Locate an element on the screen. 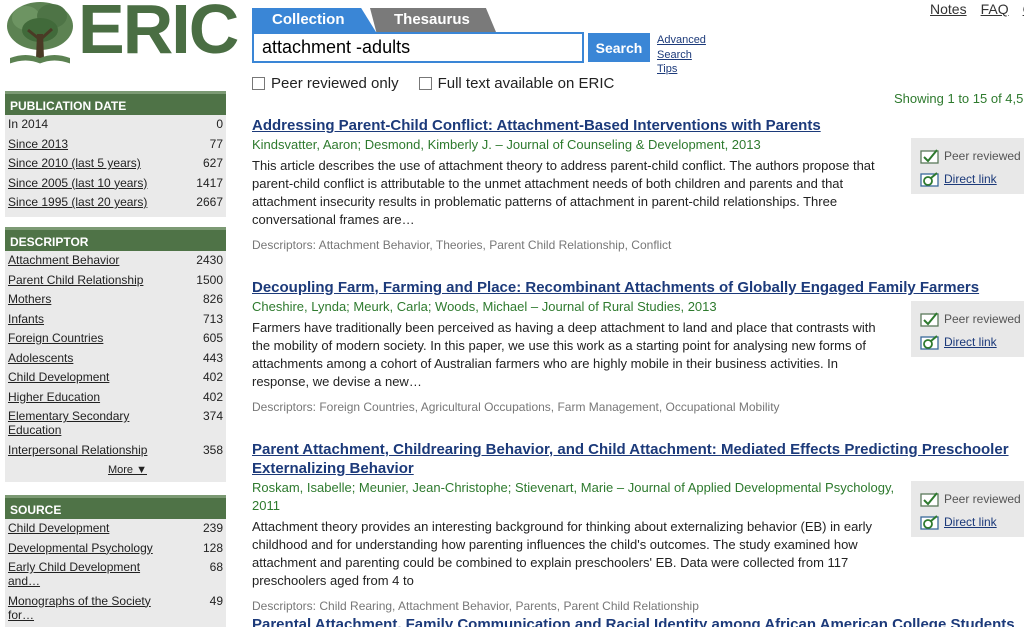  faq-link: FAQ is located at coordinates (995, 9).